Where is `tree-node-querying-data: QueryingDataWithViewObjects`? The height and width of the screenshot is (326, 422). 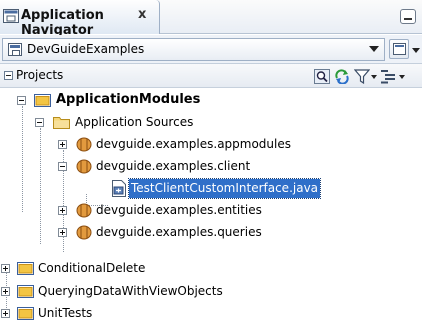 tree-node-querying-data: QueryingDataWithViewObjects is located at coordinates (211, 292).